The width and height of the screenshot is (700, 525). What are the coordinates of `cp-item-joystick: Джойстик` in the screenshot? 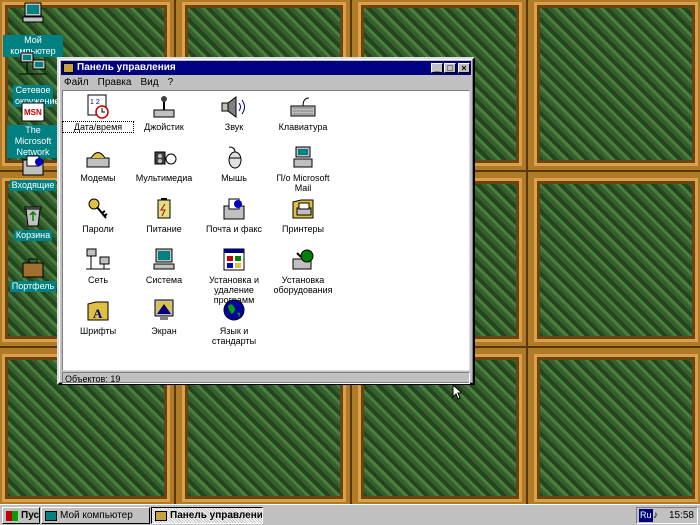 It's located at (164, 113).